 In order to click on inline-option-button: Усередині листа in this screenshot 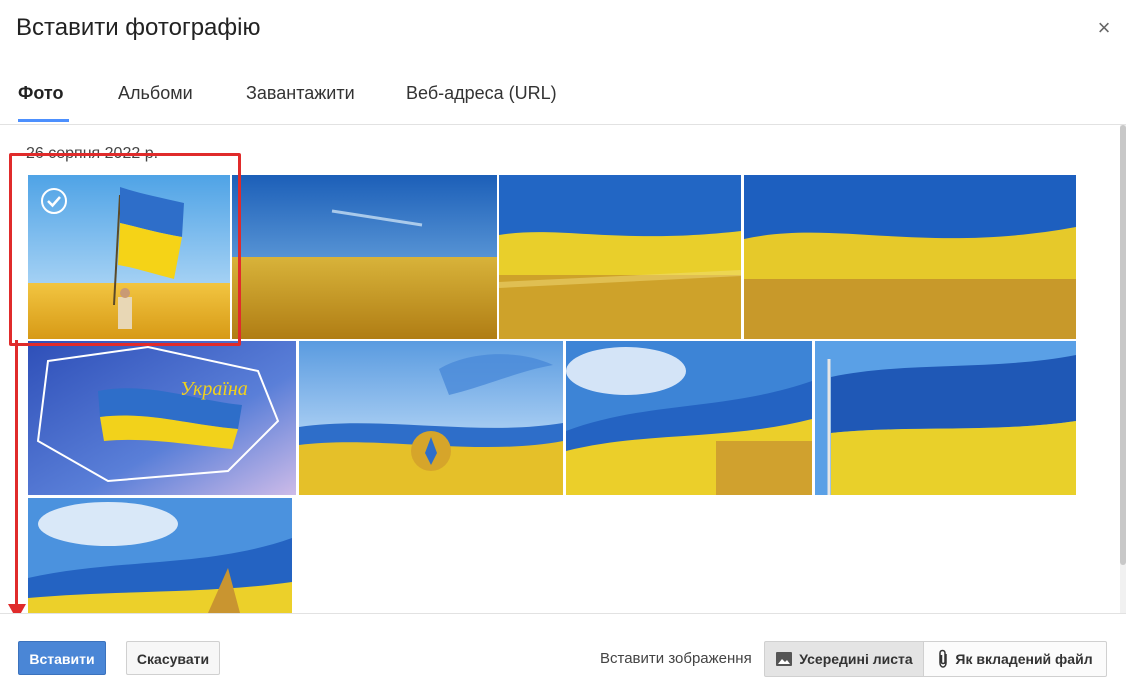, I will do `click(844, 659)`.